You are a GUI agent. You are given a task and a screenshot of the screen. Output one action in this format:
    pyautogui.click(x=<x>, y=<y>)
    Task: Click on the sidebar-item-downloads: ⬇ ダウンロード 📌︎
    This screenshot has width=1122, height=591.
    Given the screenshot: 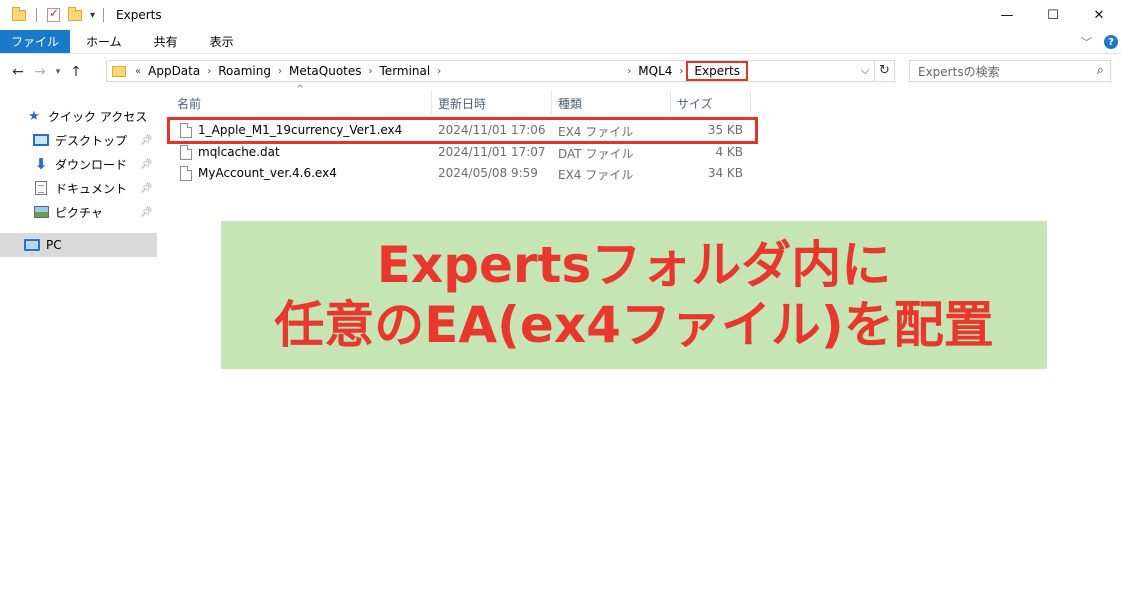 What is the action you would take?
    pyautogui.click(x=78, y=164)
    